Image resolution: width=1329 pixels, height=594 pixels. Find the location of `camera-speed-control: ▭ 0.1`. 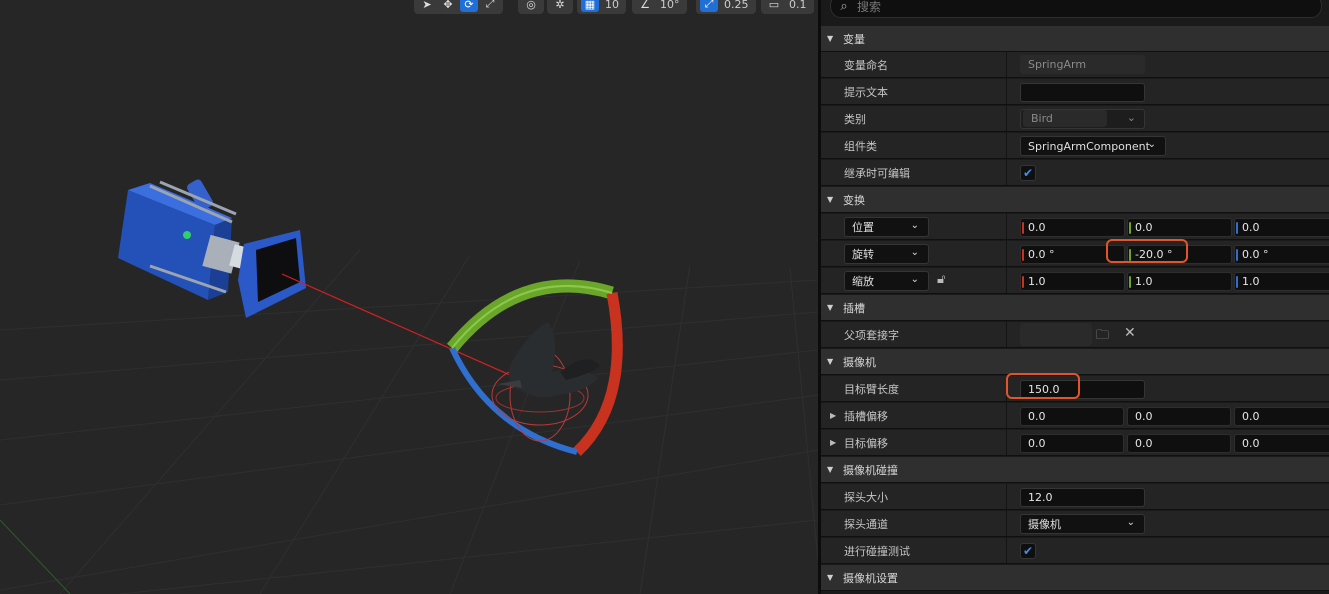

camera-speed-control: ▭ 0.1 is located at coordinates (787, 7).